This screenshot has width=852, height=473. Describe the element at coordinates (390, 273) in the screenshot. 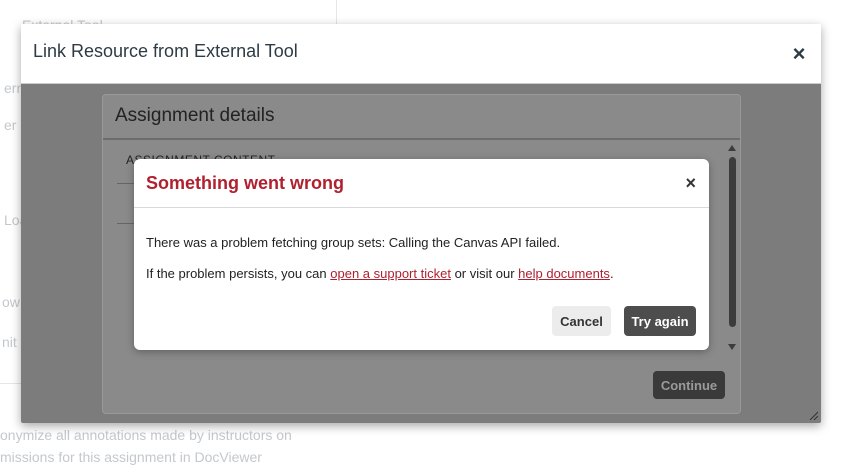

I see `support-ticket-link: open a support ticket` at that location.